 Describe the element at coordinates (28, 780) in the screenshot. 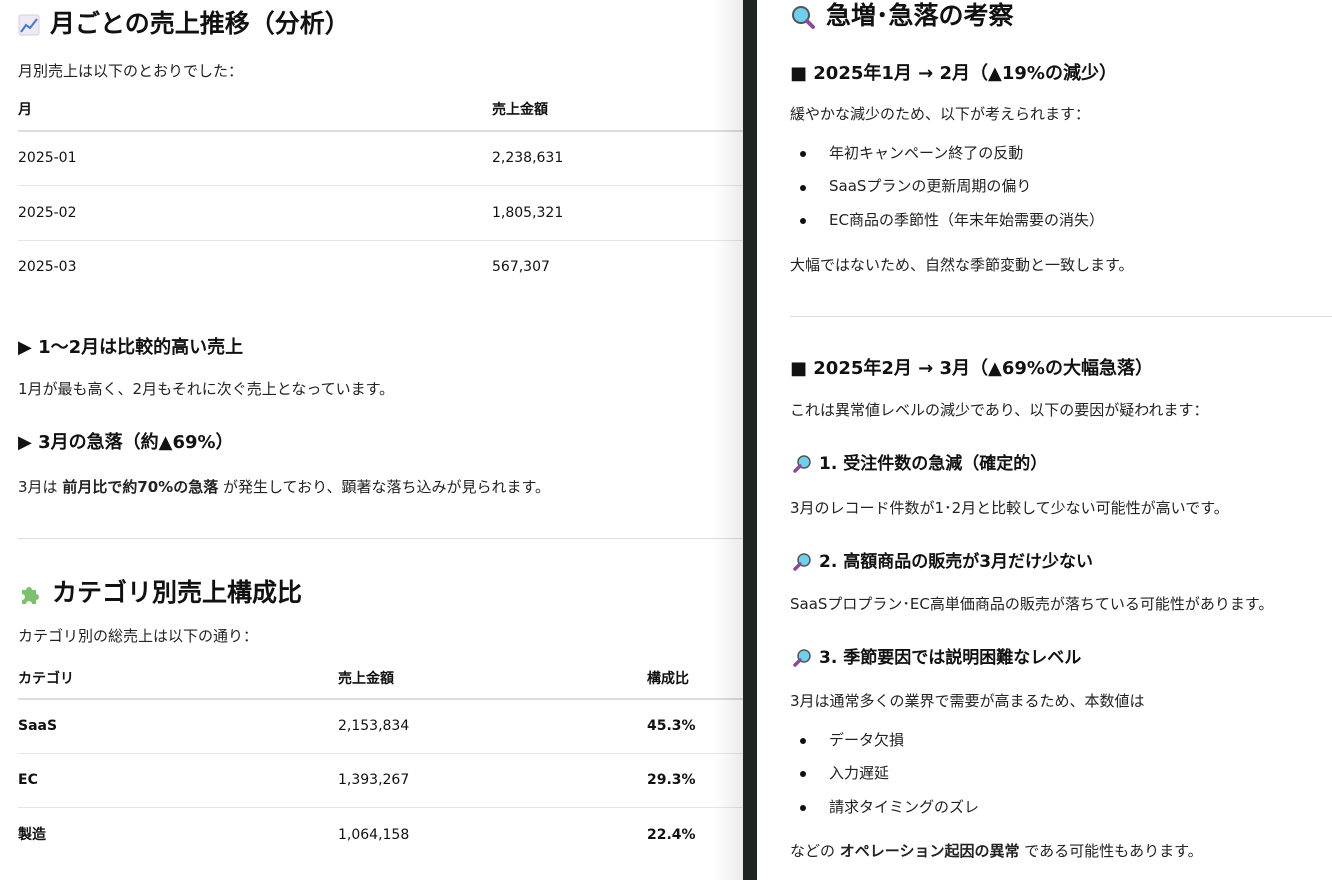

I see `cell-category: EC` at that location.